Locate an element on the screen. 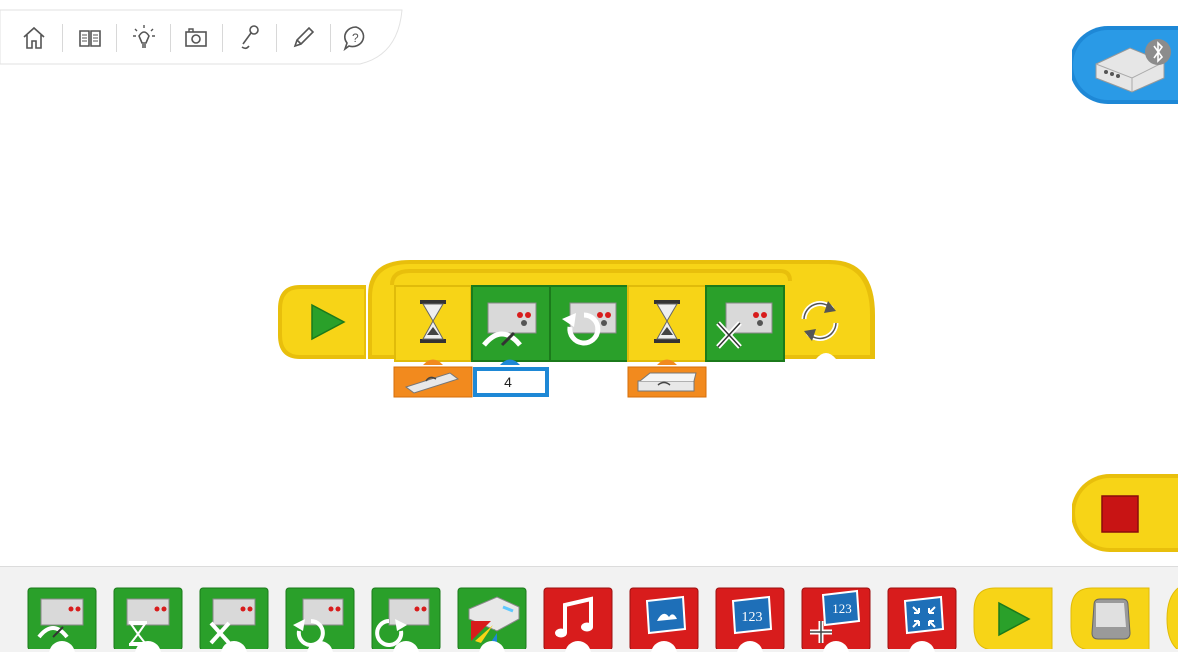 The image size is (1178, 659). palette-add-to-display-block: 123 is located at coordinates (836, 623).